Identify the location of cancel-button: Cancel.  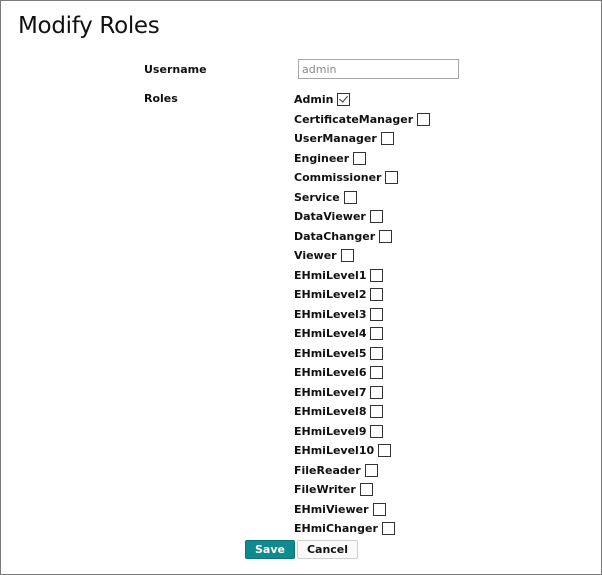
(327, 549).